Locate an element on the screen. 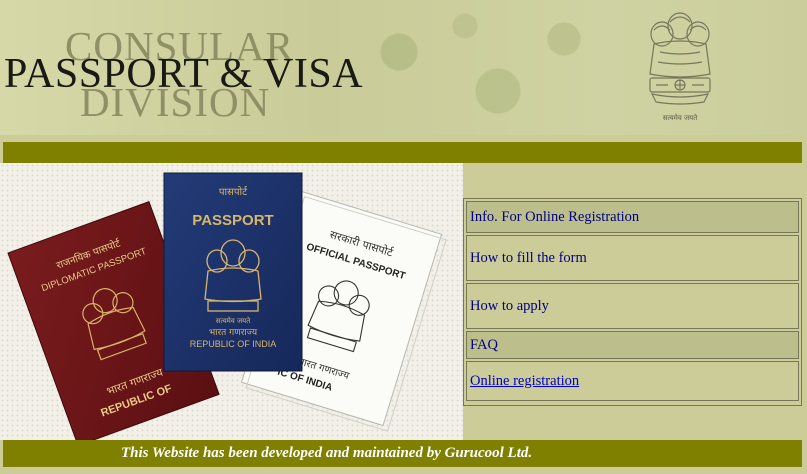 The height and width of the screenshot is (474, 807). menu-item-faq: FAQ is located at coordinates (632, 345).